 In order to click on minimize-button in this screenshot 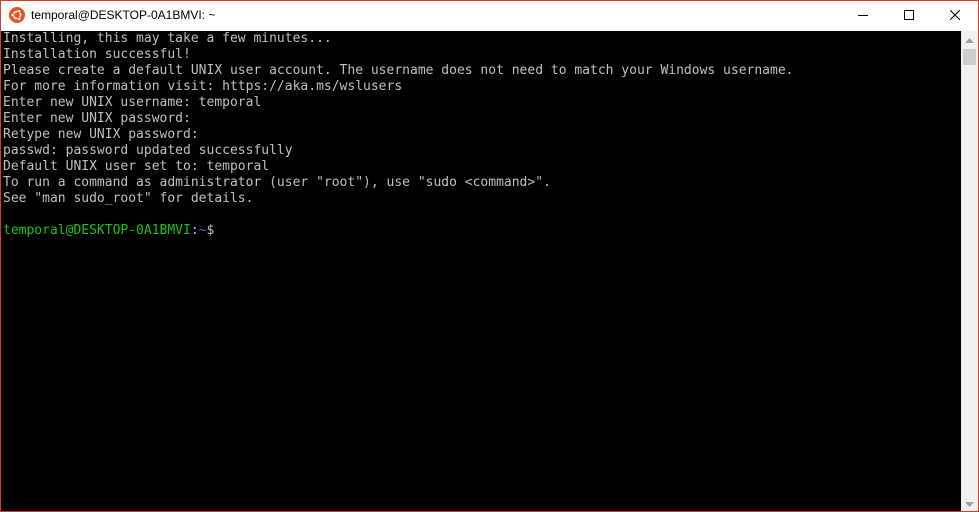, I will do `click(863, 16)`.